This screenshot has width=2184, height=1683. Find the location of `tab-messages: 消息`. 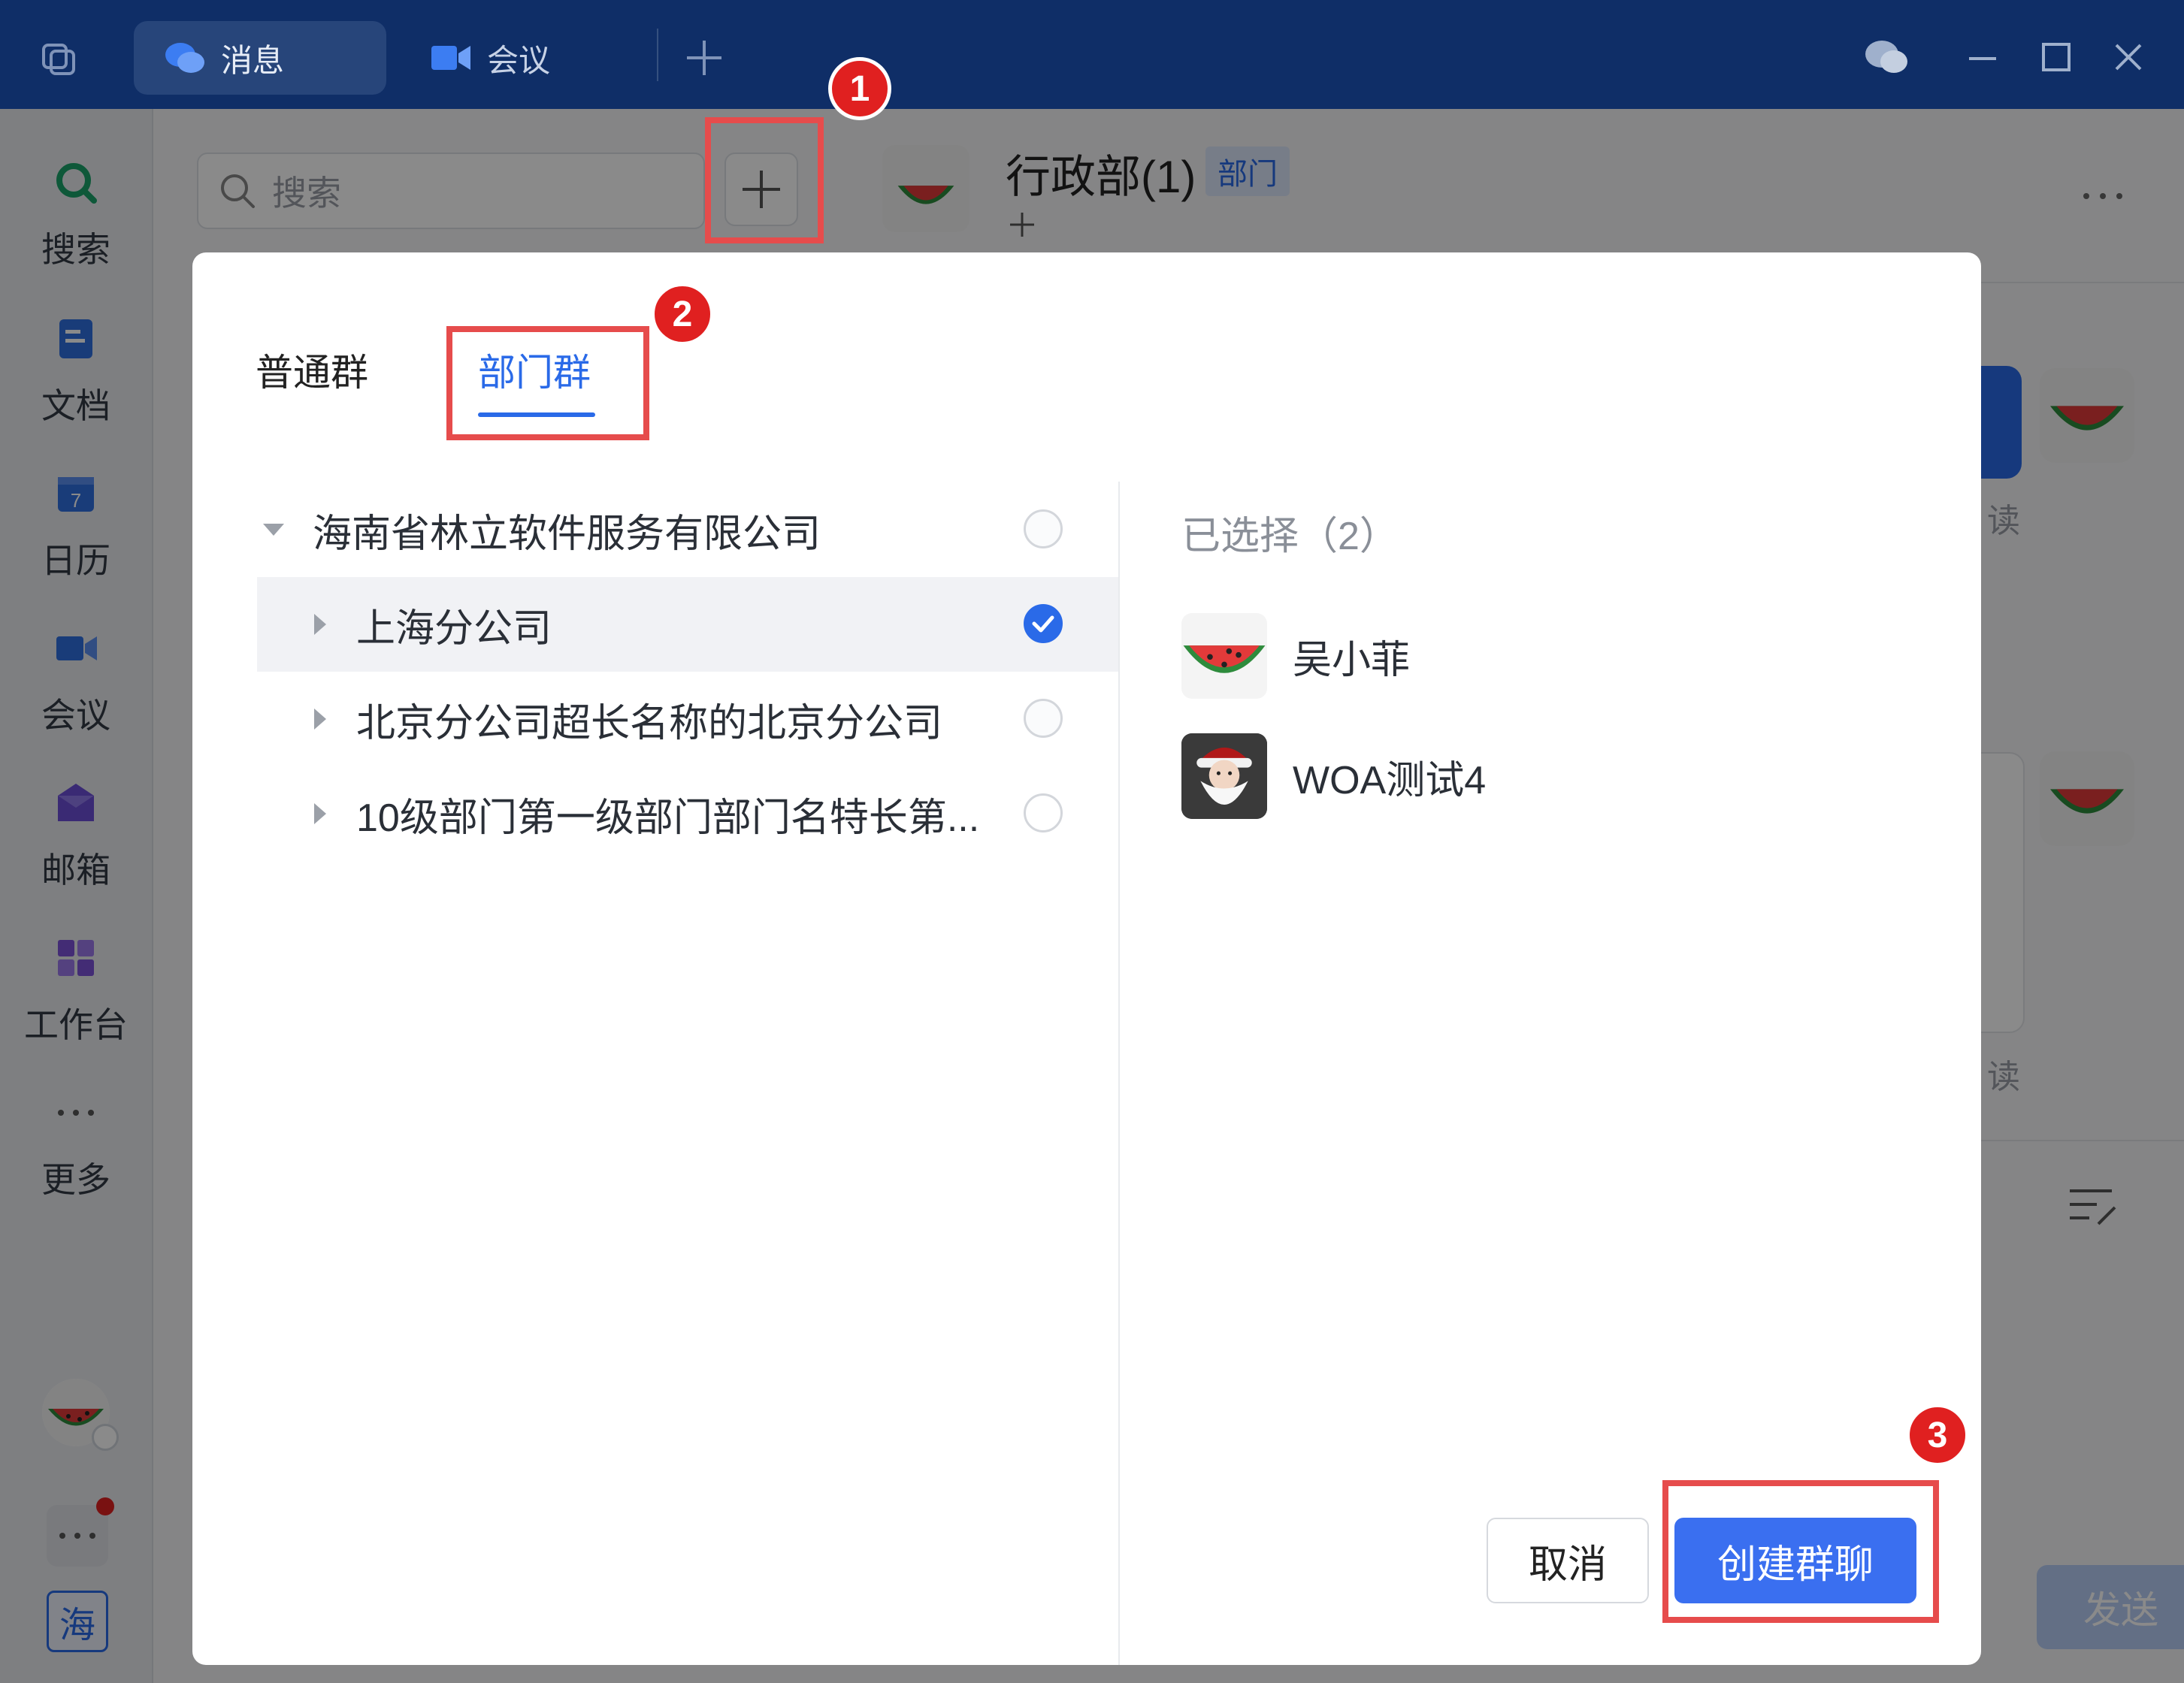

tab-messages: 消息 is located at coordinates (260, 58).